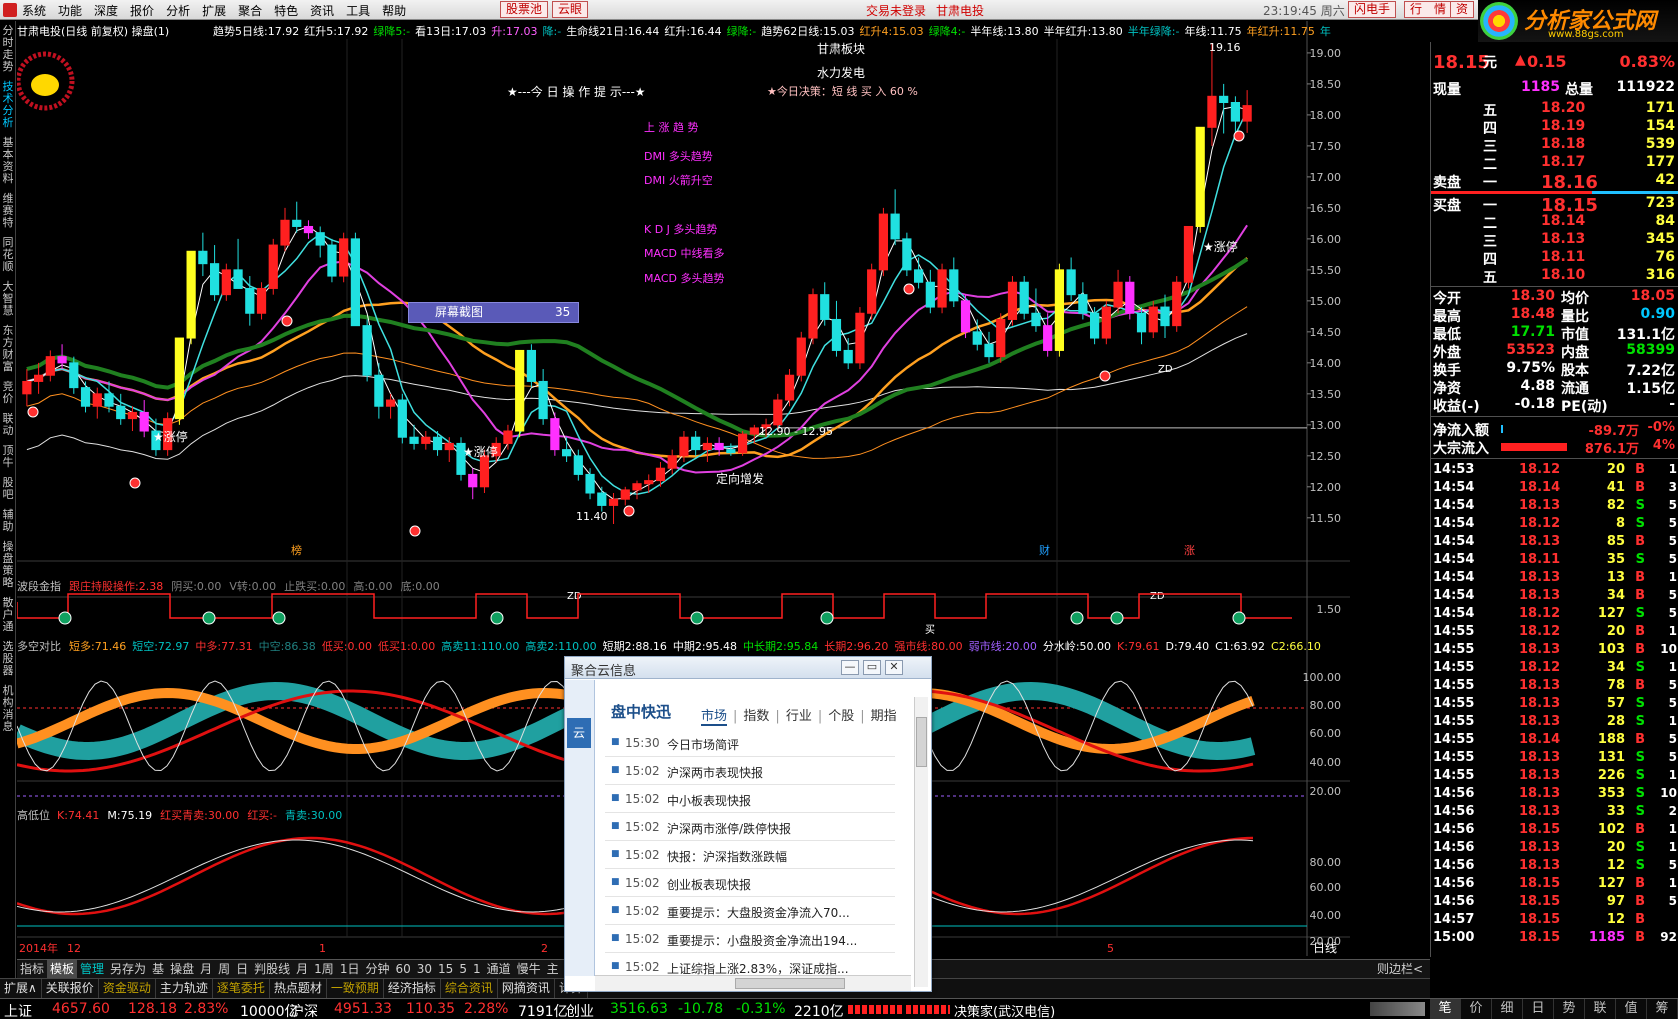 The width and height of the screenshot is (1678, 1019). What do you see at coordinates (477, 969) in the screenshot?
I see `indicator-tab: 1` at bounding box center [477, 969].